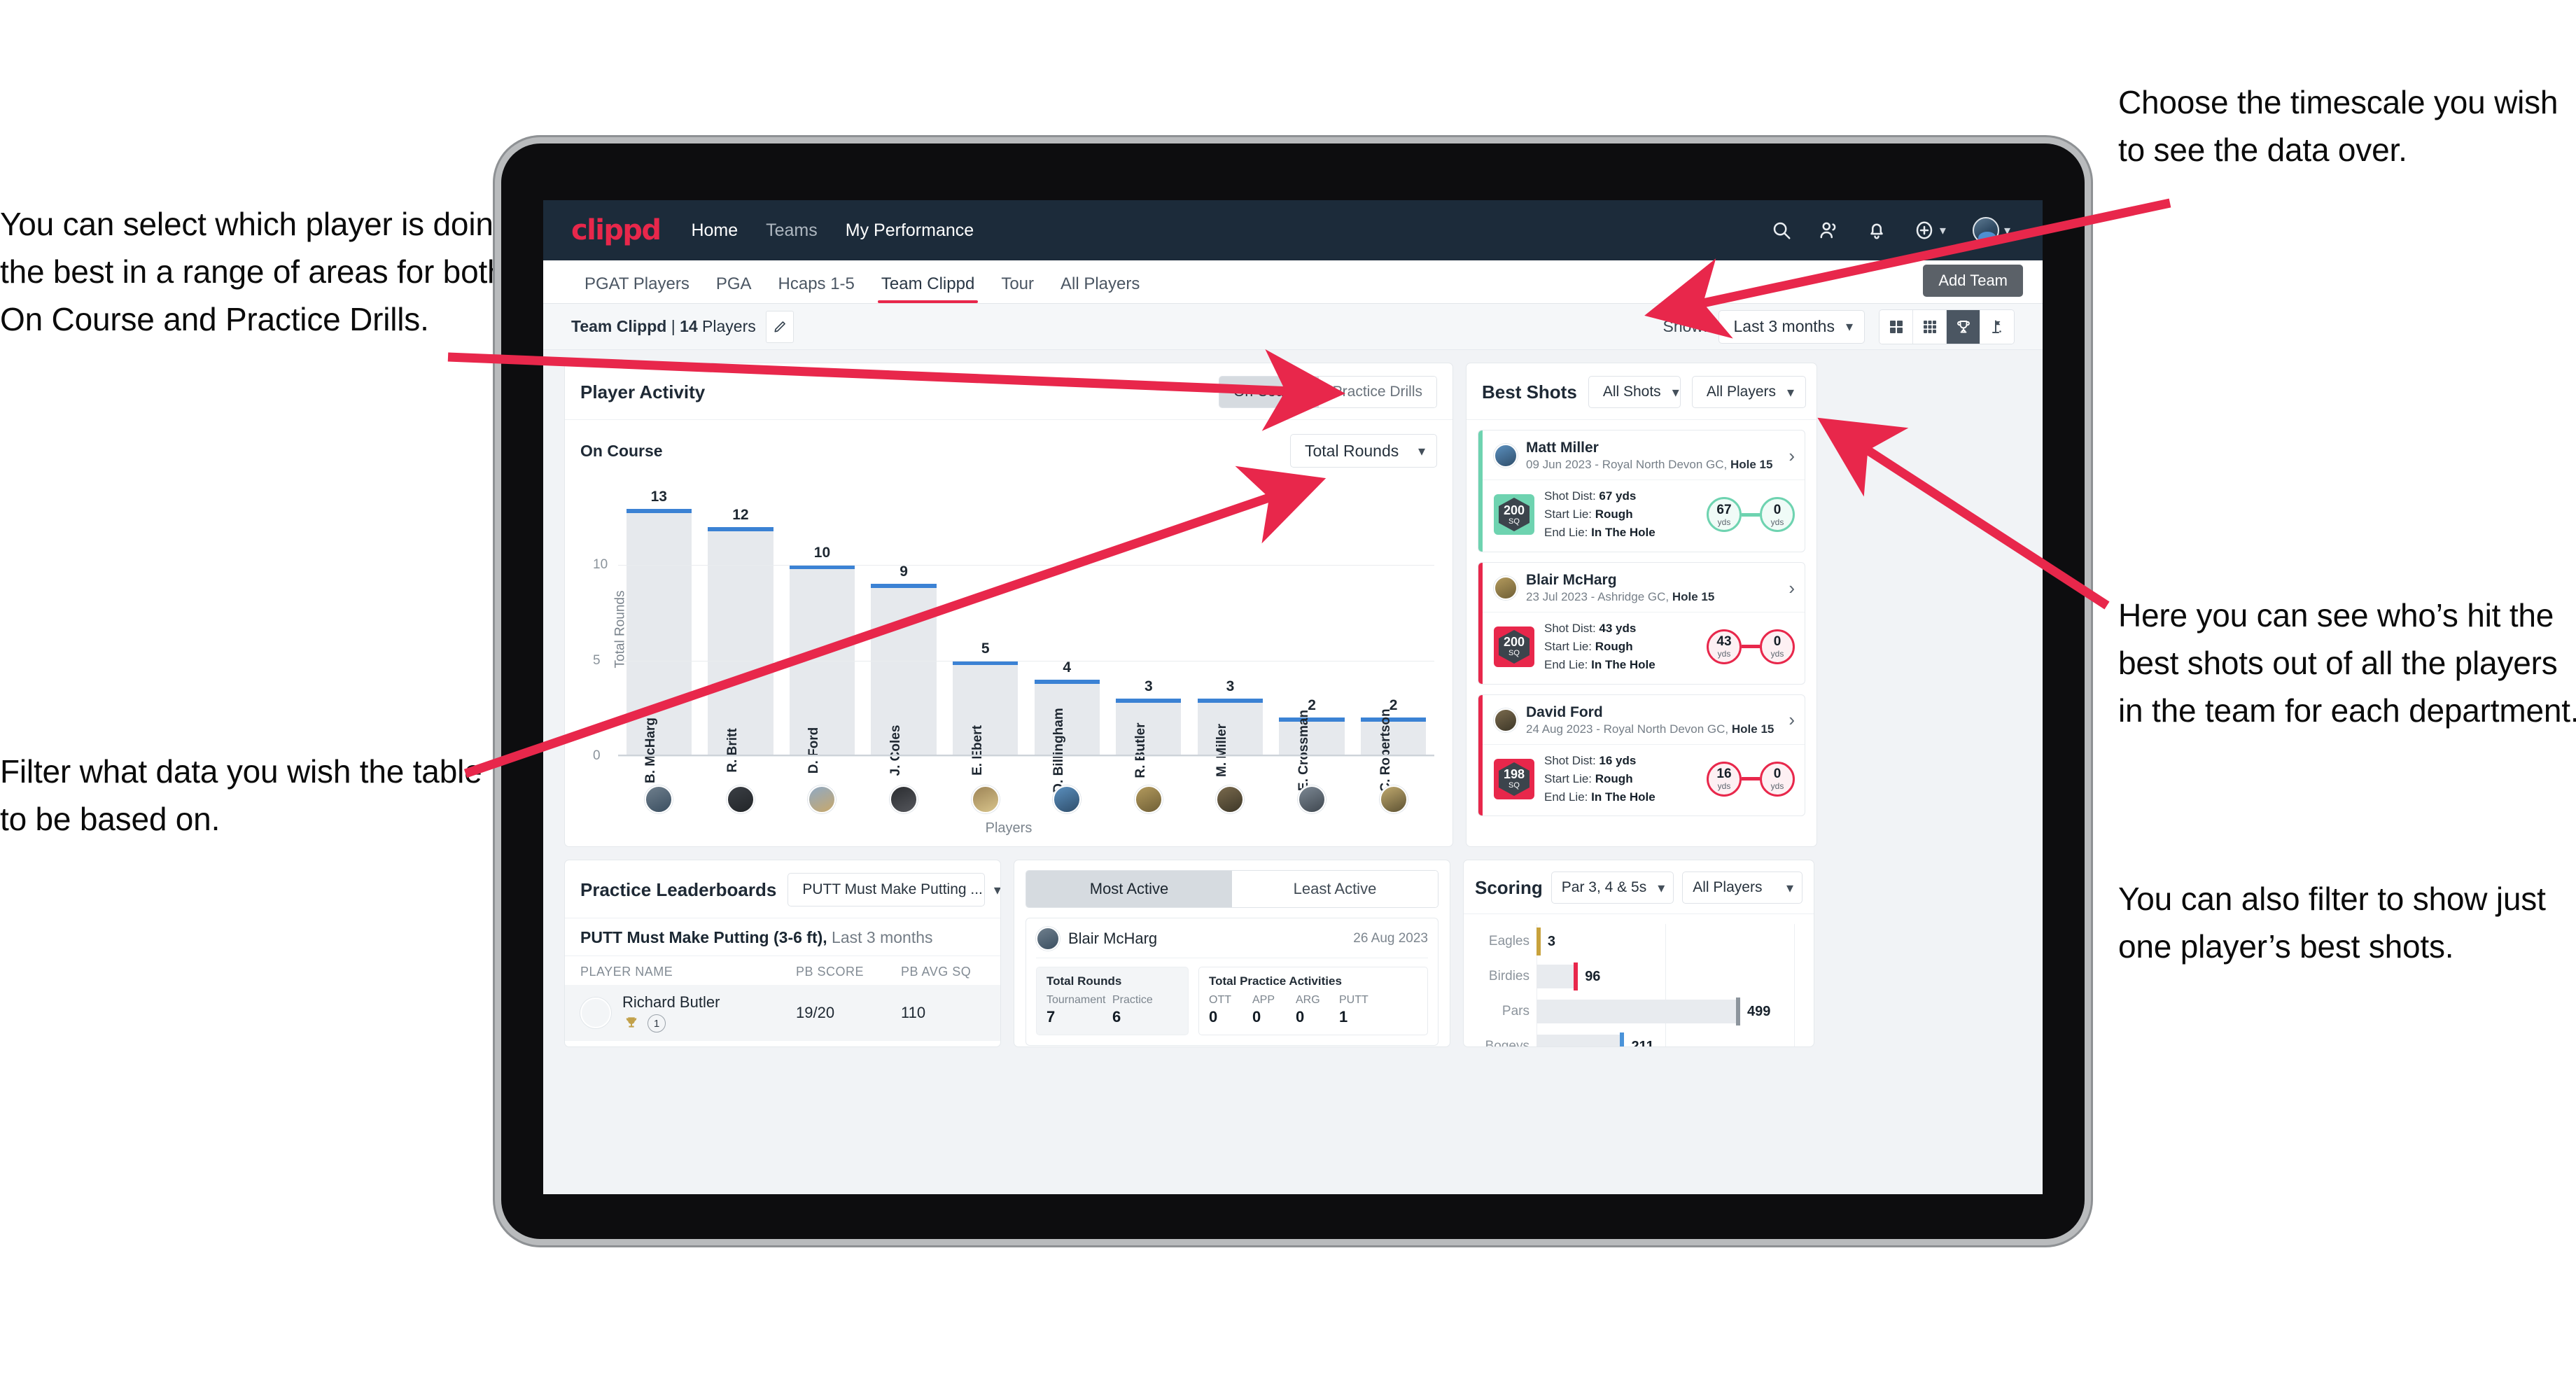 This screenshot has height=1386, width=2576. I want to click on nav-link-teams: Teams, so click(792, 230).